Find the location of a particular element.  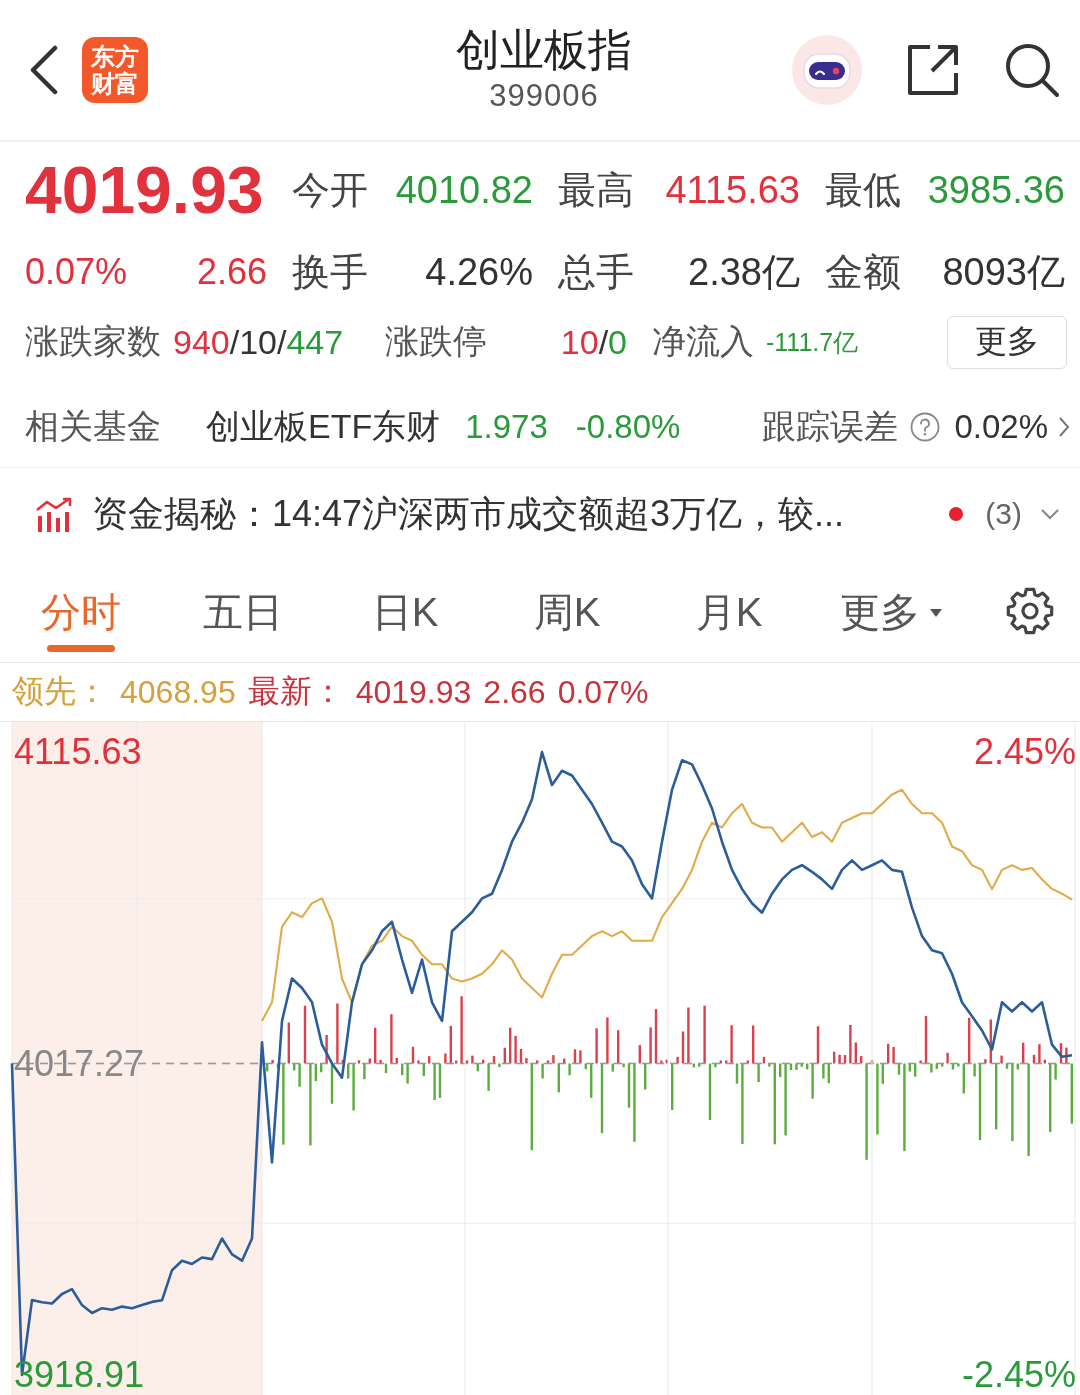

legend-label: 最新： is located at coordinates (295, 691).